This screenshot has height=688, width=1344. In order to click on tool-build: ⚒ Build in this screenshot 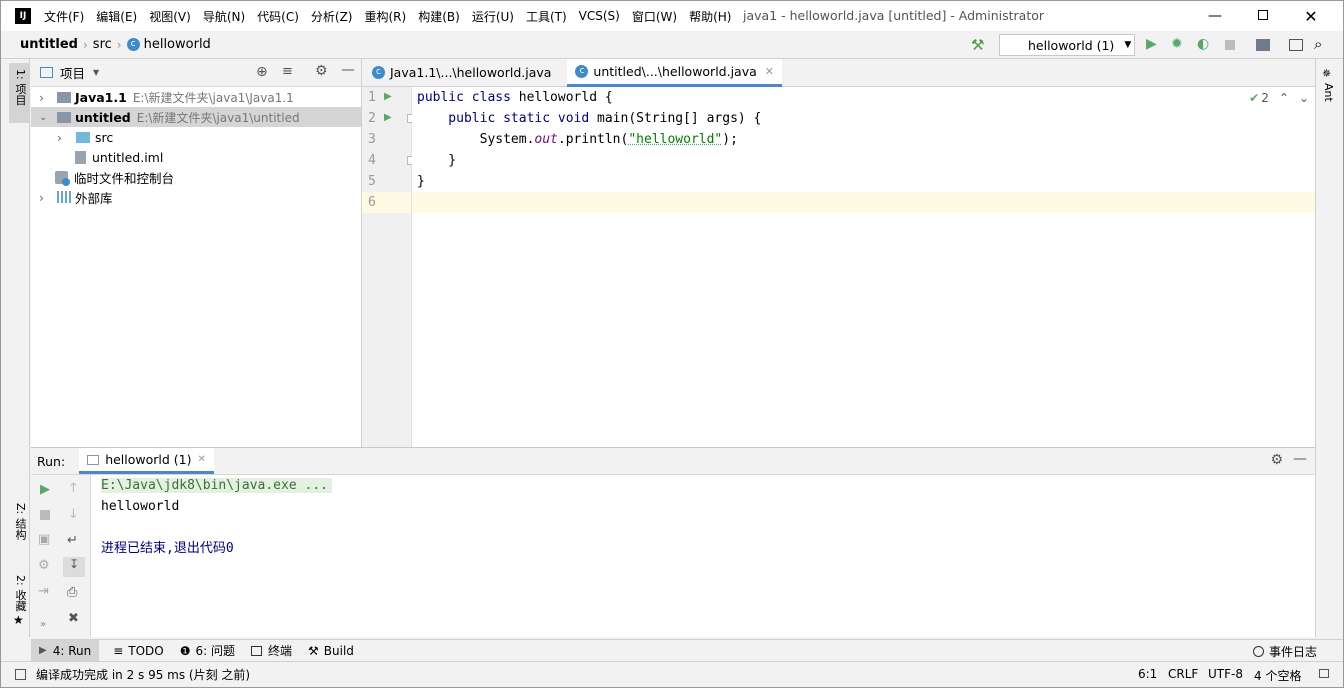, I will do `click(331, 651)`.